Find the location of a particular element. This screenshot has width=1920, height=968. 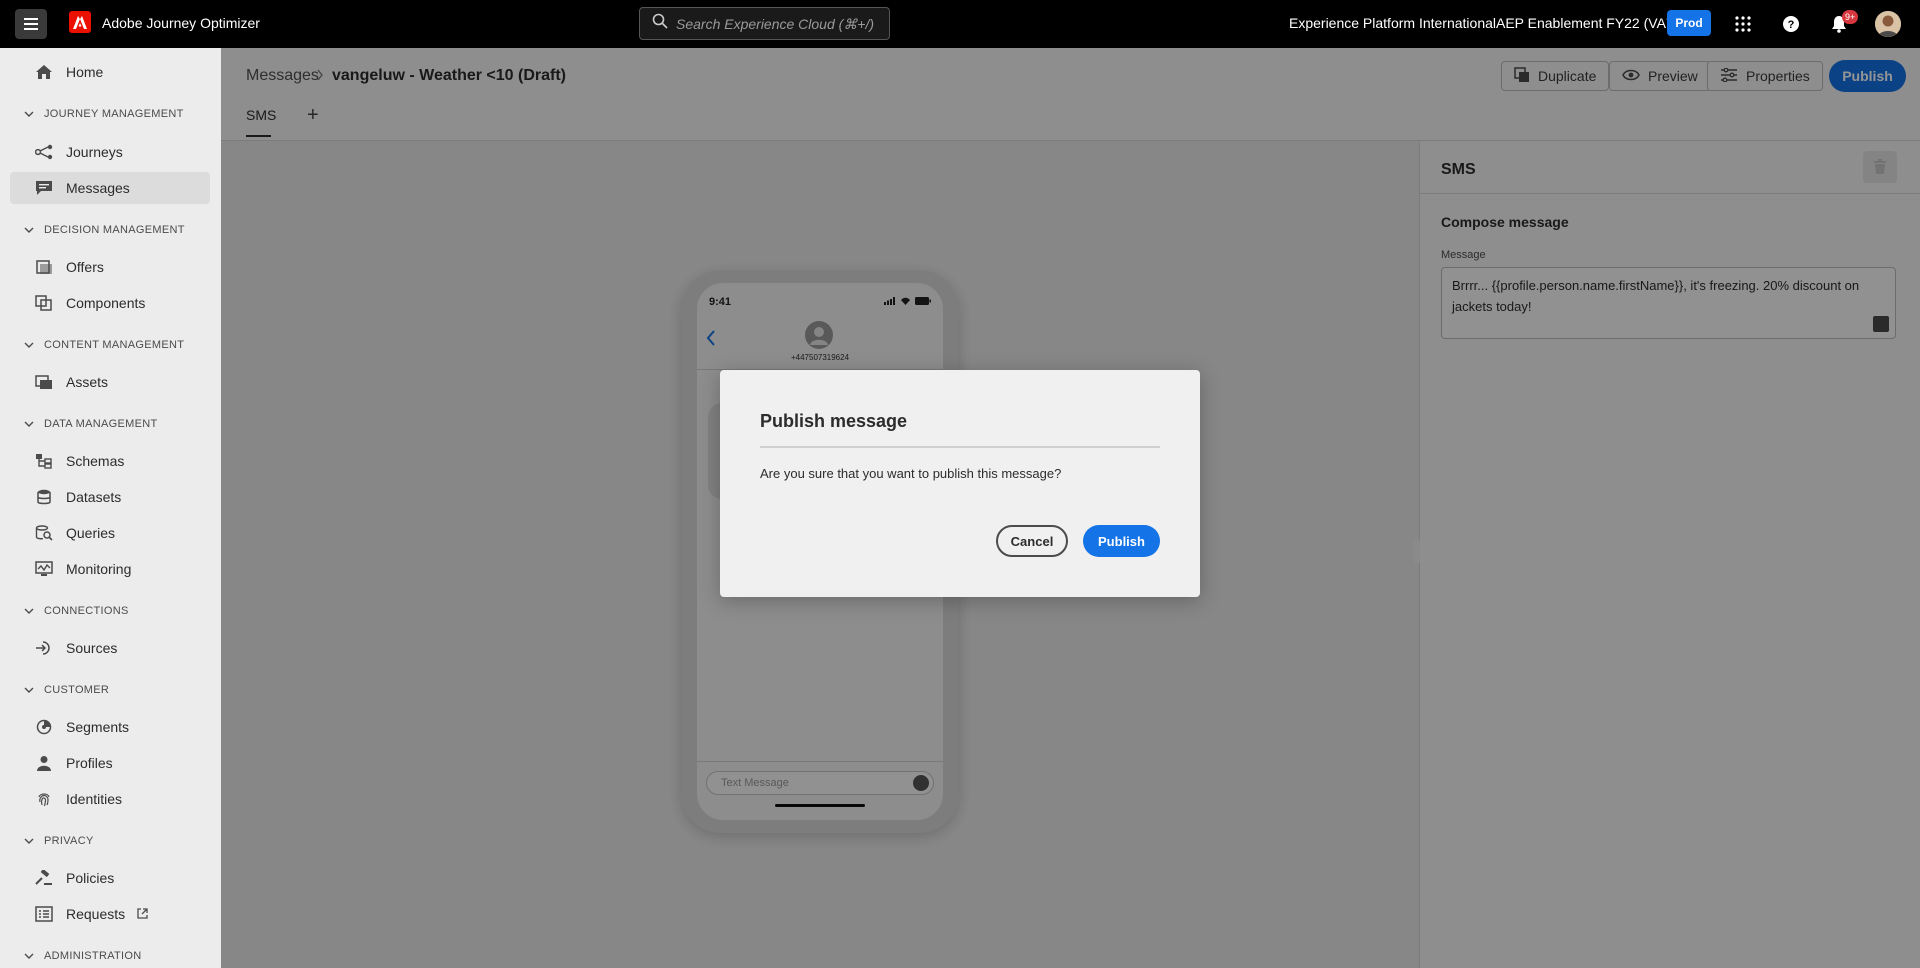

sidebar-item-schemas: Schemas is located at coordinates (110, 461).